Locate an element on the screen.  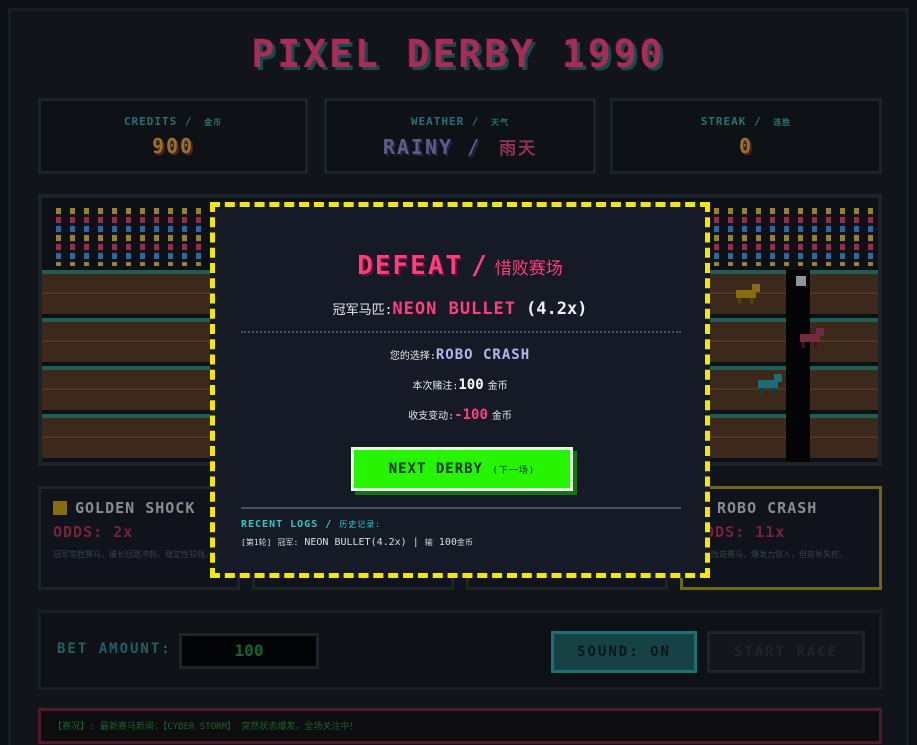
logs-divider is located at coordinates (461, 508).